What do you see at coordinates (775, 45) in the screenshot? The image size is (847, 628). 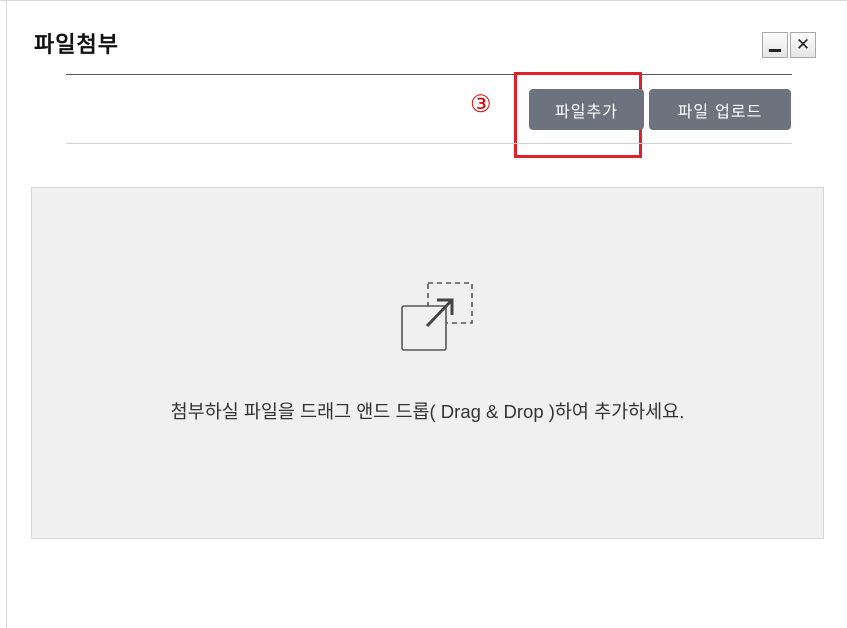 I see `minimize-button` at bounding box center [775, 45].